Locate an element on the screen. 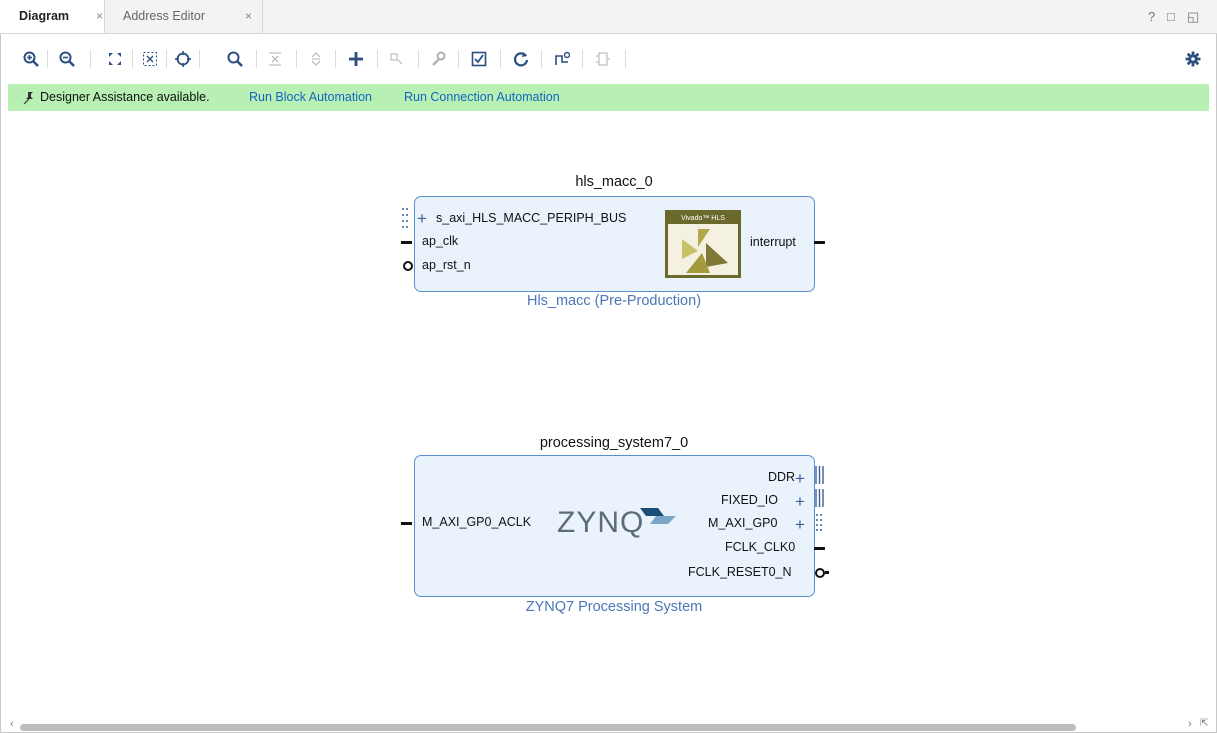  port-s-axi-hls-macc-periph-bus: s_axi_HLS_MACC_PERIPH_BUS is located at coordinates (531, 218).